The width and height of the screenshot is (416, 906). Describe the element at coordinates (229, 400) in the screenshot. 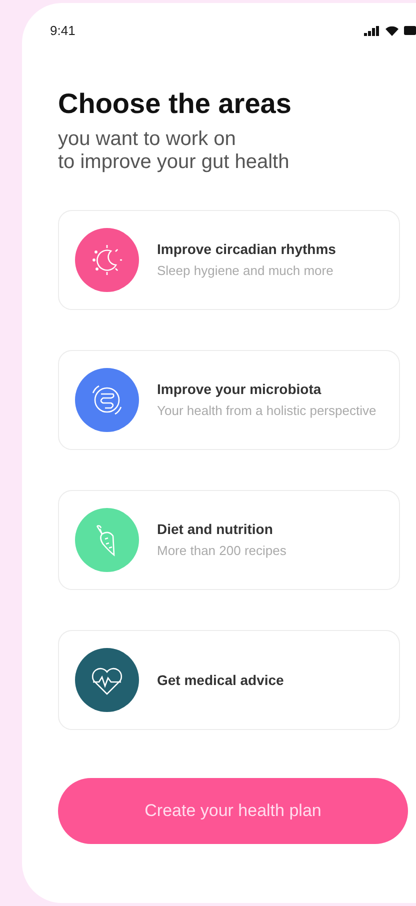

I see `area-card: Improve your microbiota Your health from a holistic perspective` at that location.